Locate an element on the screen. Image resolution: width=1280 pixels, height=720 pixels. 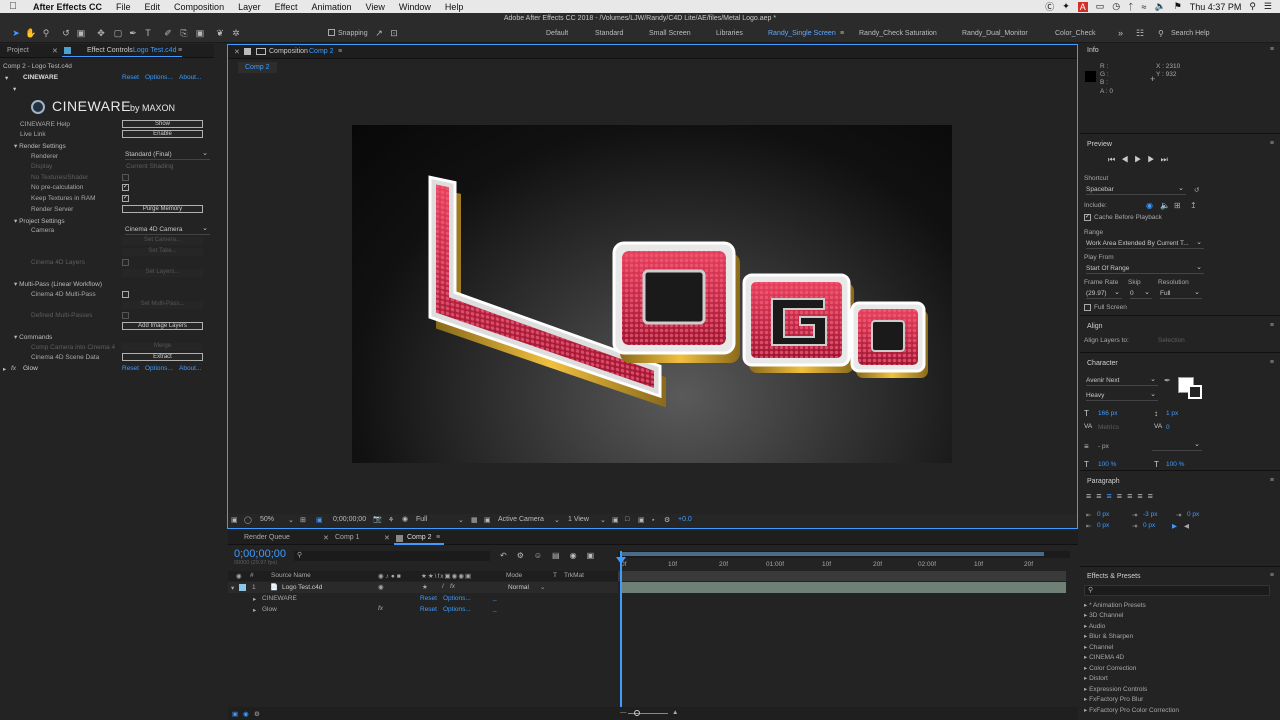
show-help-button: Show is located at coordinates (162, 124).